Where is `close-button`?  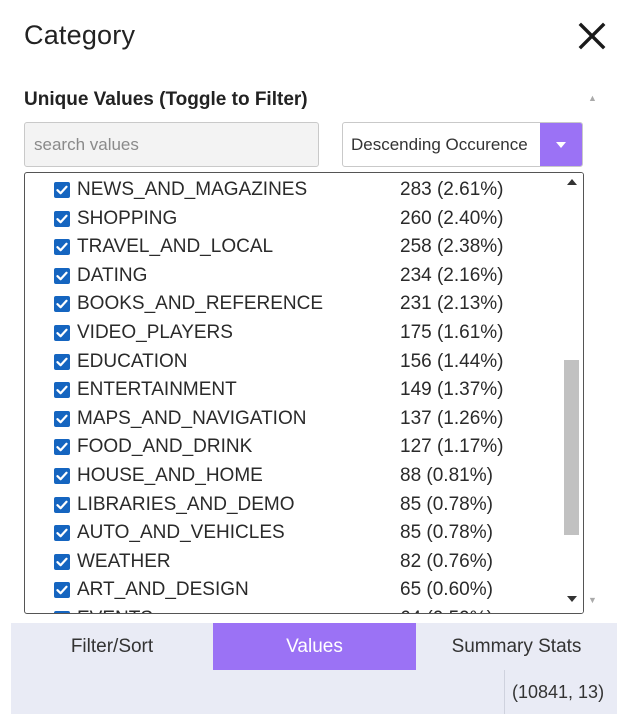 close-button is located at coordinates (592, 36).